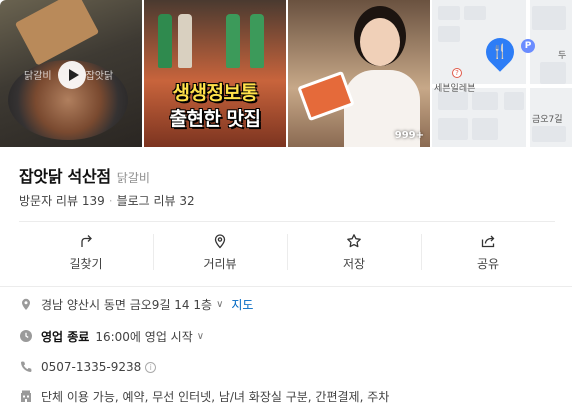  I want to click on place-name: 잡앗닭 석산점, so click(65, 176).